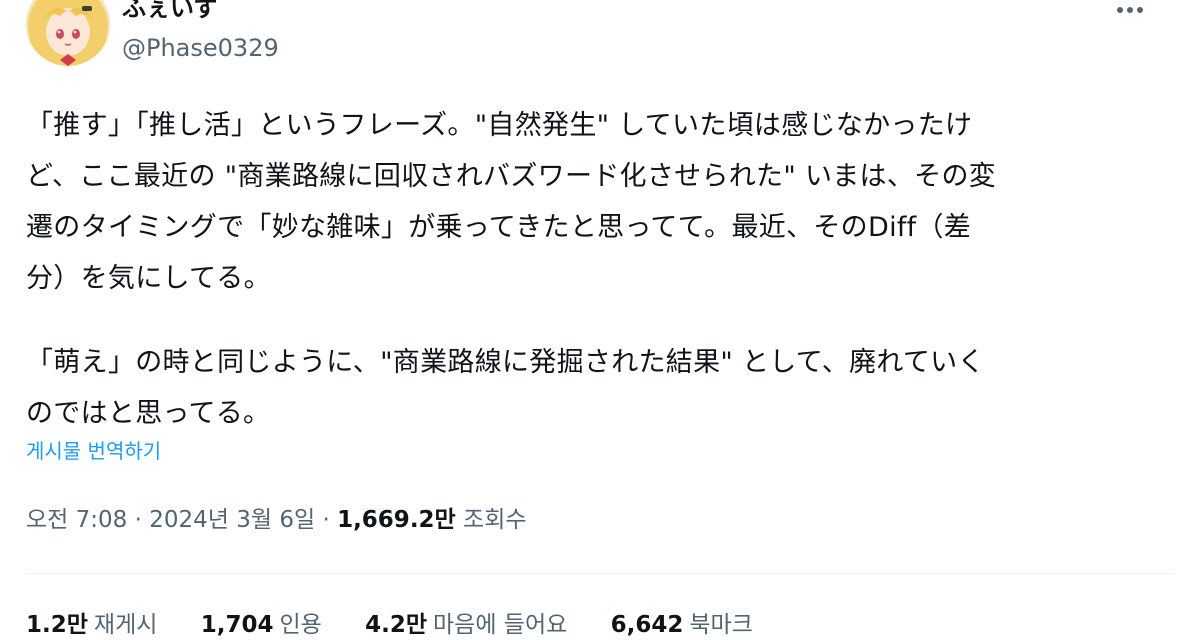 This screenshot has height=640, width=1200. I want to click on stat-count: 4.2만, so click(396, 625).